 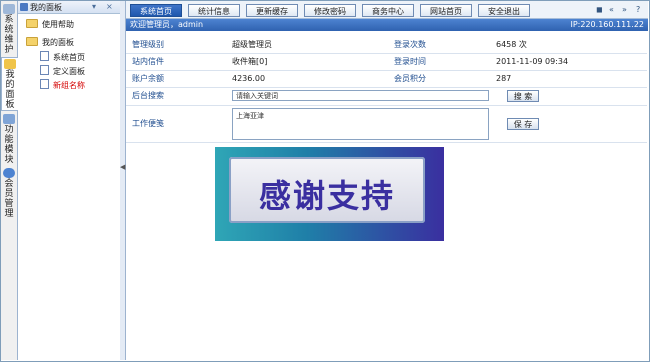 I want to click on close-icon: ×, so click(x=109, y=6).